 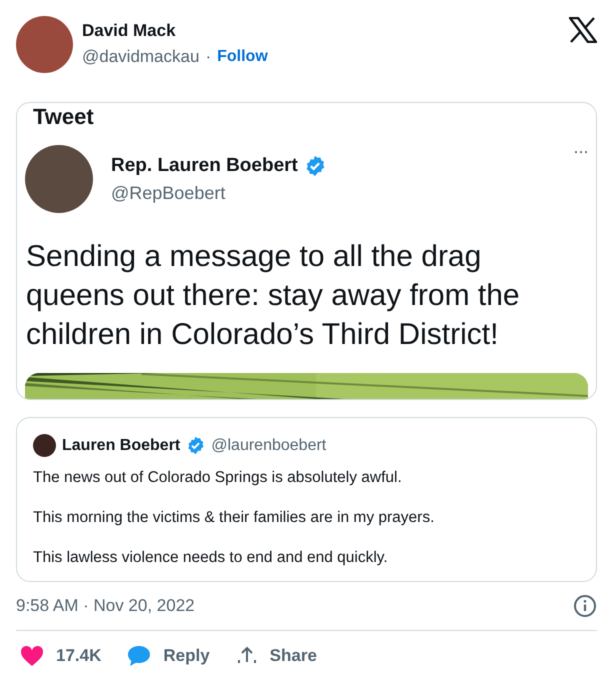 I want to click on timestamp: 9:58 AM · Nov 20, 2022, so click(x=105, y=606).